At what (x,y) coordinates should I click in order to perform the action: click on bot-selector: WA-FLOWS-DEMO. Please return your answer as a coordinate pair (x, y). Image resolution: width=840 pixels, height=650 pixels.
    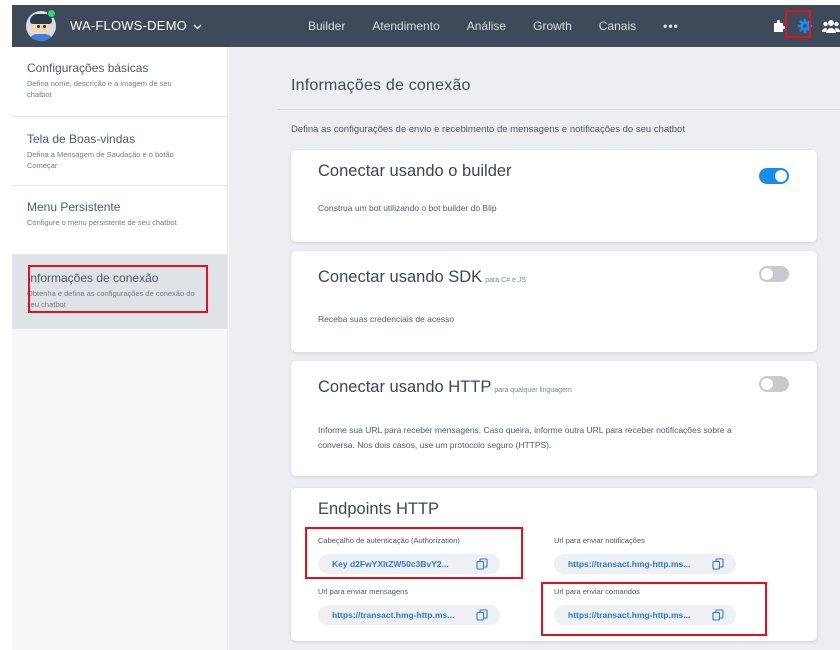
    Looking at the image, I should click on (136, 25).